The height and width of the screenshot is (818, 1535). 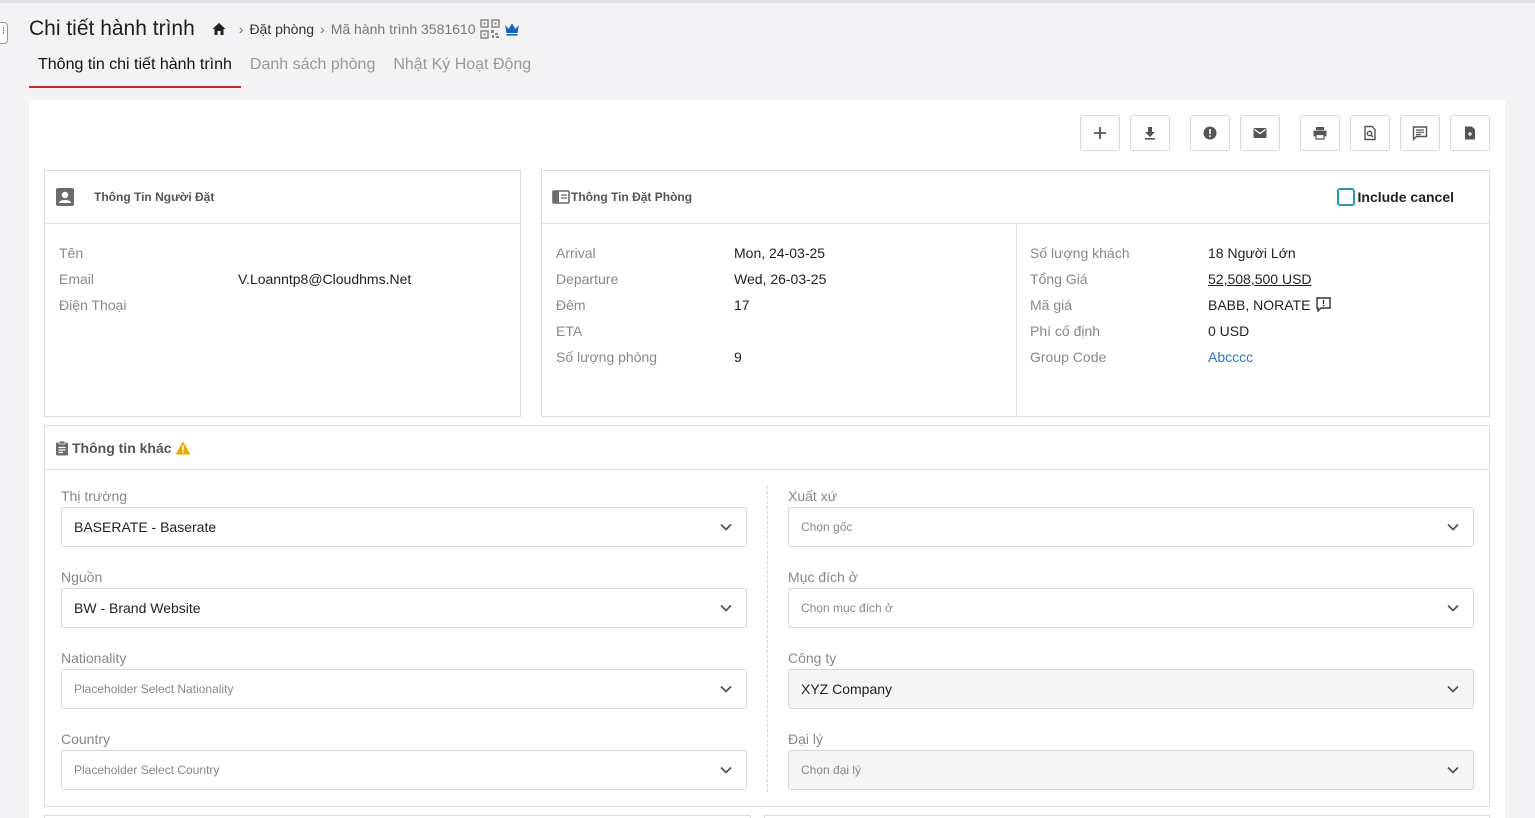 What do you see at coordinates (1260, 279) in the screenshot?
I see `total-price-link: 52,508,500 USD` at bounding box center [1260, 279].